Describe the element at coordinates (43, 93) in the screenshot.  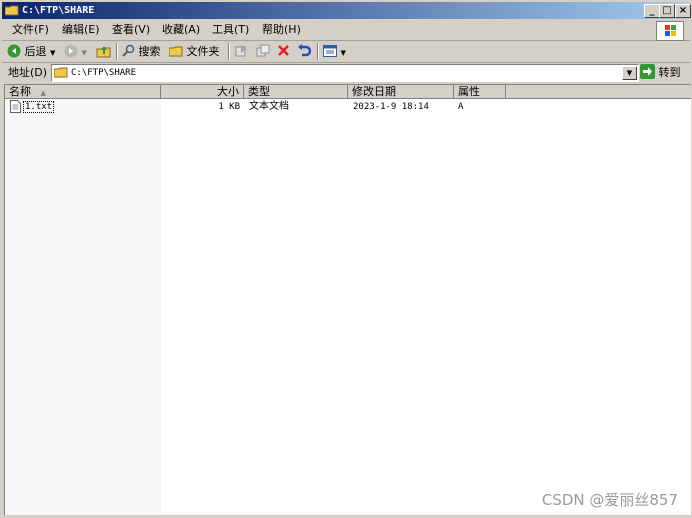
I see `sort-ascending-icon: ▲` at that location.